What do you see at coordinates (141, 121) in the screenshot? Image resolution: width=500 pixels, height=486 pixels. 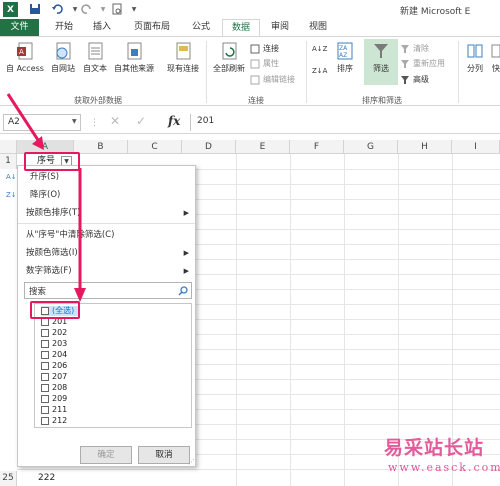 I see `confirm-entry-icon: ✓` at bounding box center [141, 121].